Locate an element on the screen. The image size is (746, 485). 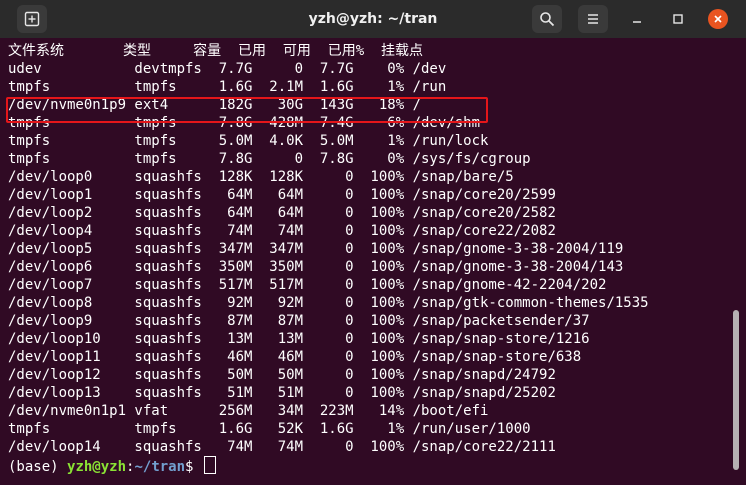
prompt-symbol: $ is located at coordinates (193, 467).